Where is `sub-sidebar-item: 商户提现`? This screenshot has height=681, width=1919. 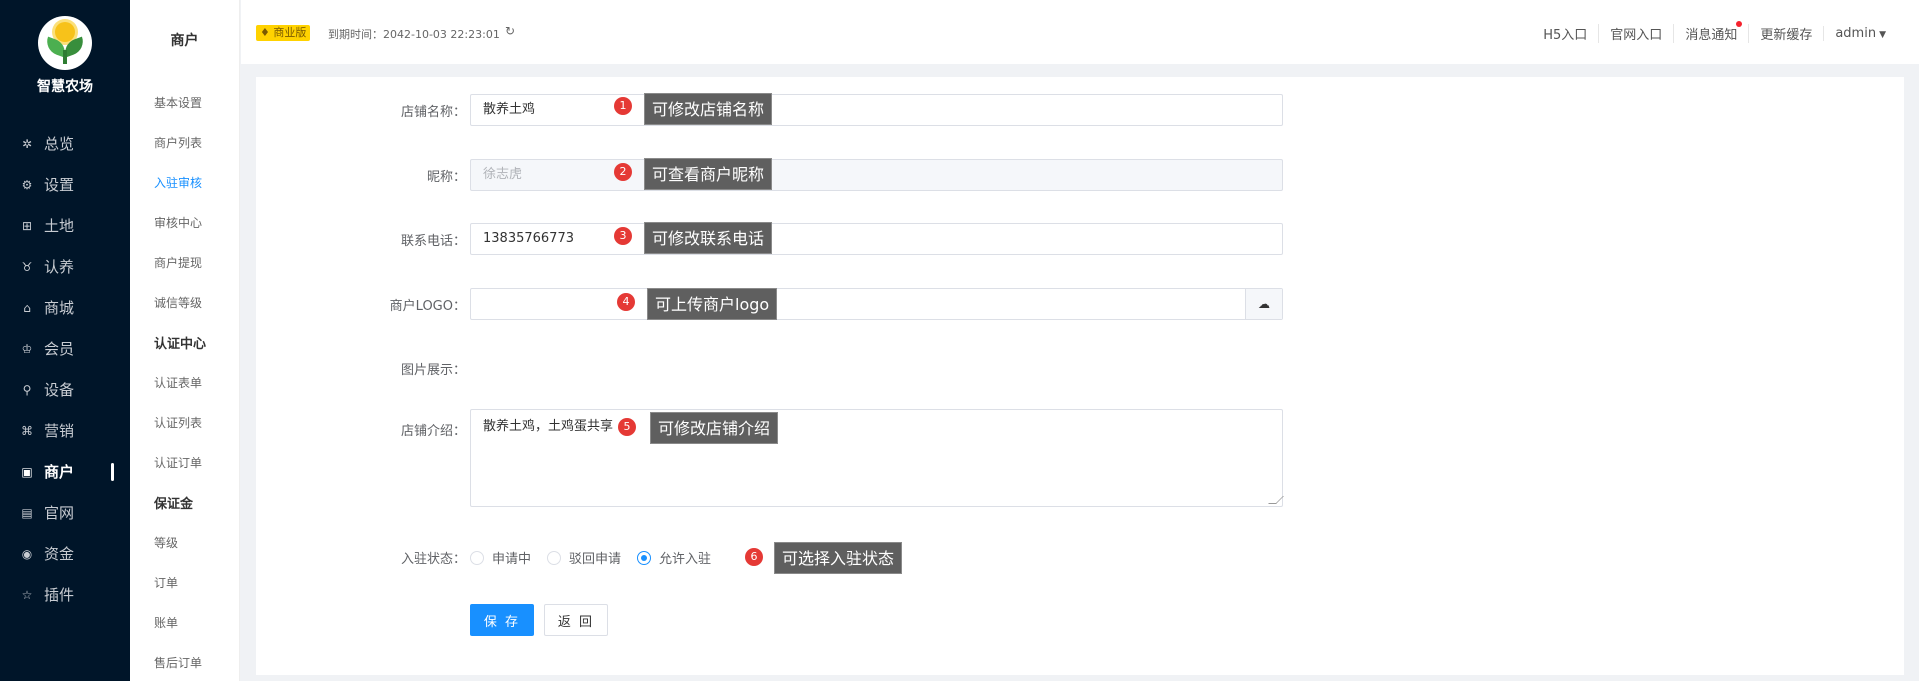
sub-sidebar-item: 商户提现 is located at coordinates (185, 262).